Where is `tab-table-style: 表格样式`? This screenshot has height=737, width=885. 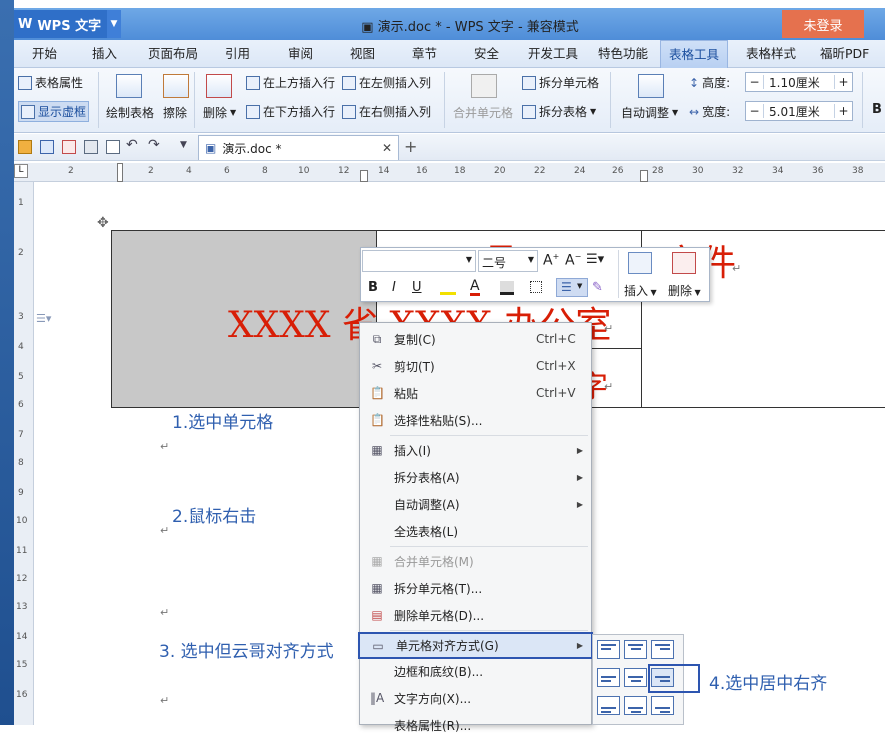 tab-table-style: 表格样式 is located at coordinates (771, 54).